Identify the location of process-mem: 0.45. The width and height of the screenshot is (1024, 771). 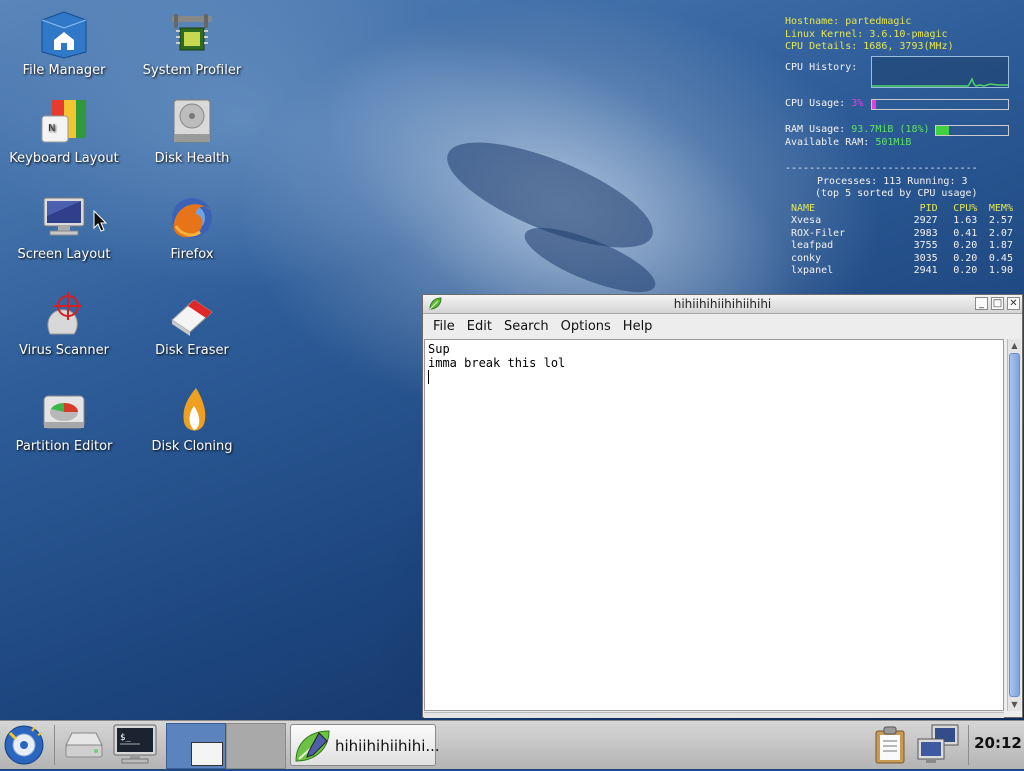
(1000, 258).